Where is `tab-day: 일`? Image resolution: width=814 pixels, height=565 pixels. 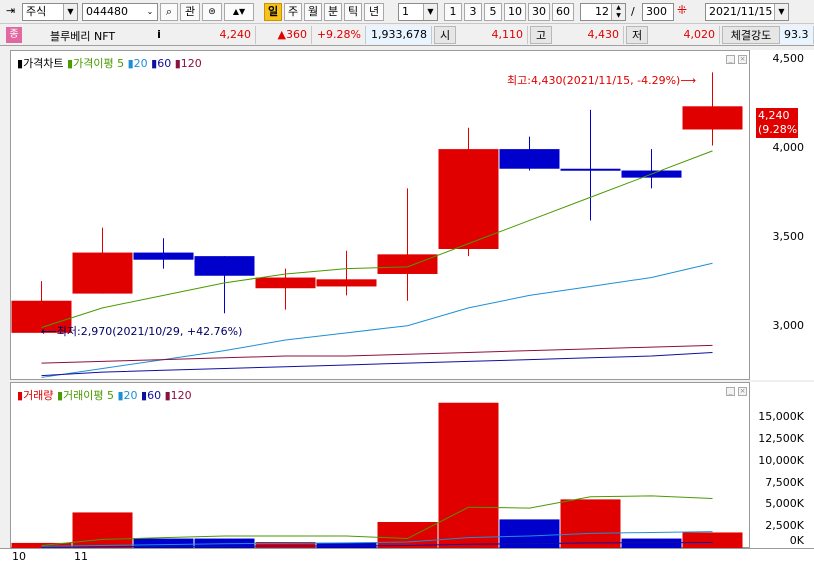
tab-day: 일 is located at coordinates (273, 12).